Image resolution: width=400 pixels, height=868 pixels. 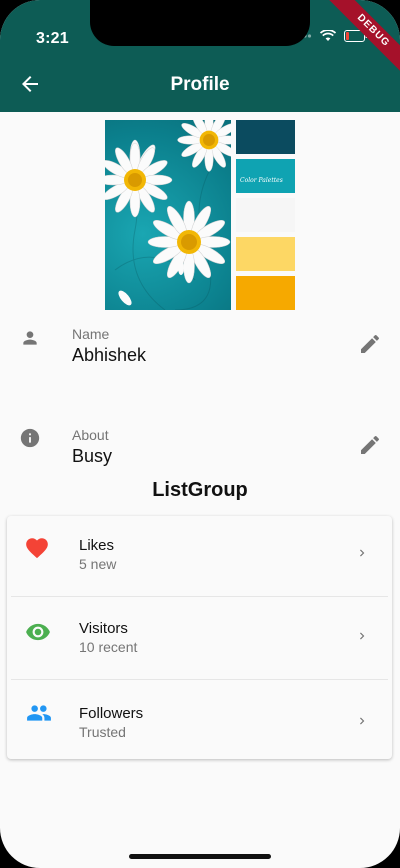 What do you see at coordinates (30, 438) in the screenshot?
I see `info-icon` at bounding box center [30, 438].